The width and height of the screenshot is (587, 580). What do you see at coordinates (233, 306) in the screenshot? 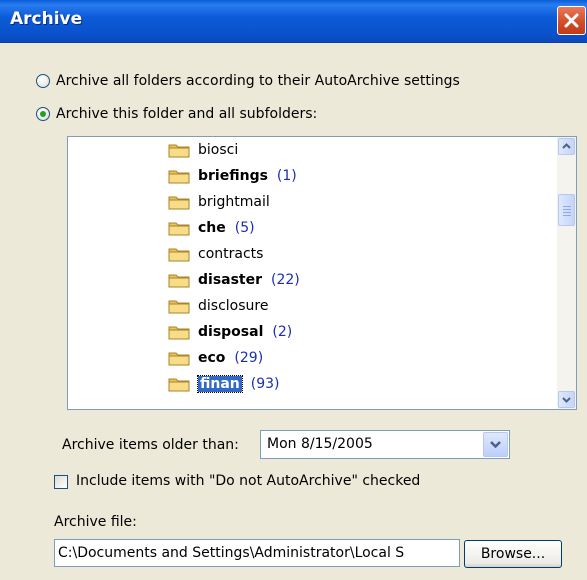
I see `folder-name: disclosure` at bounding box center [233, 306].